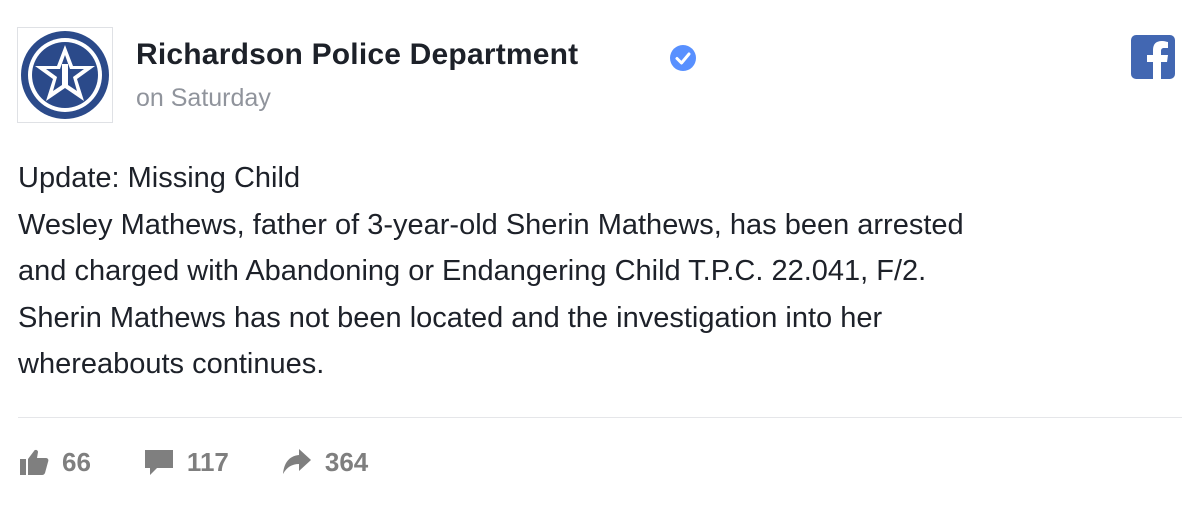 Image resolution: width=1200 pixels, height=514 pixels. Describe the element at coordinates (76, 461) in the screenshot. I see `like-count: 66` at that location.